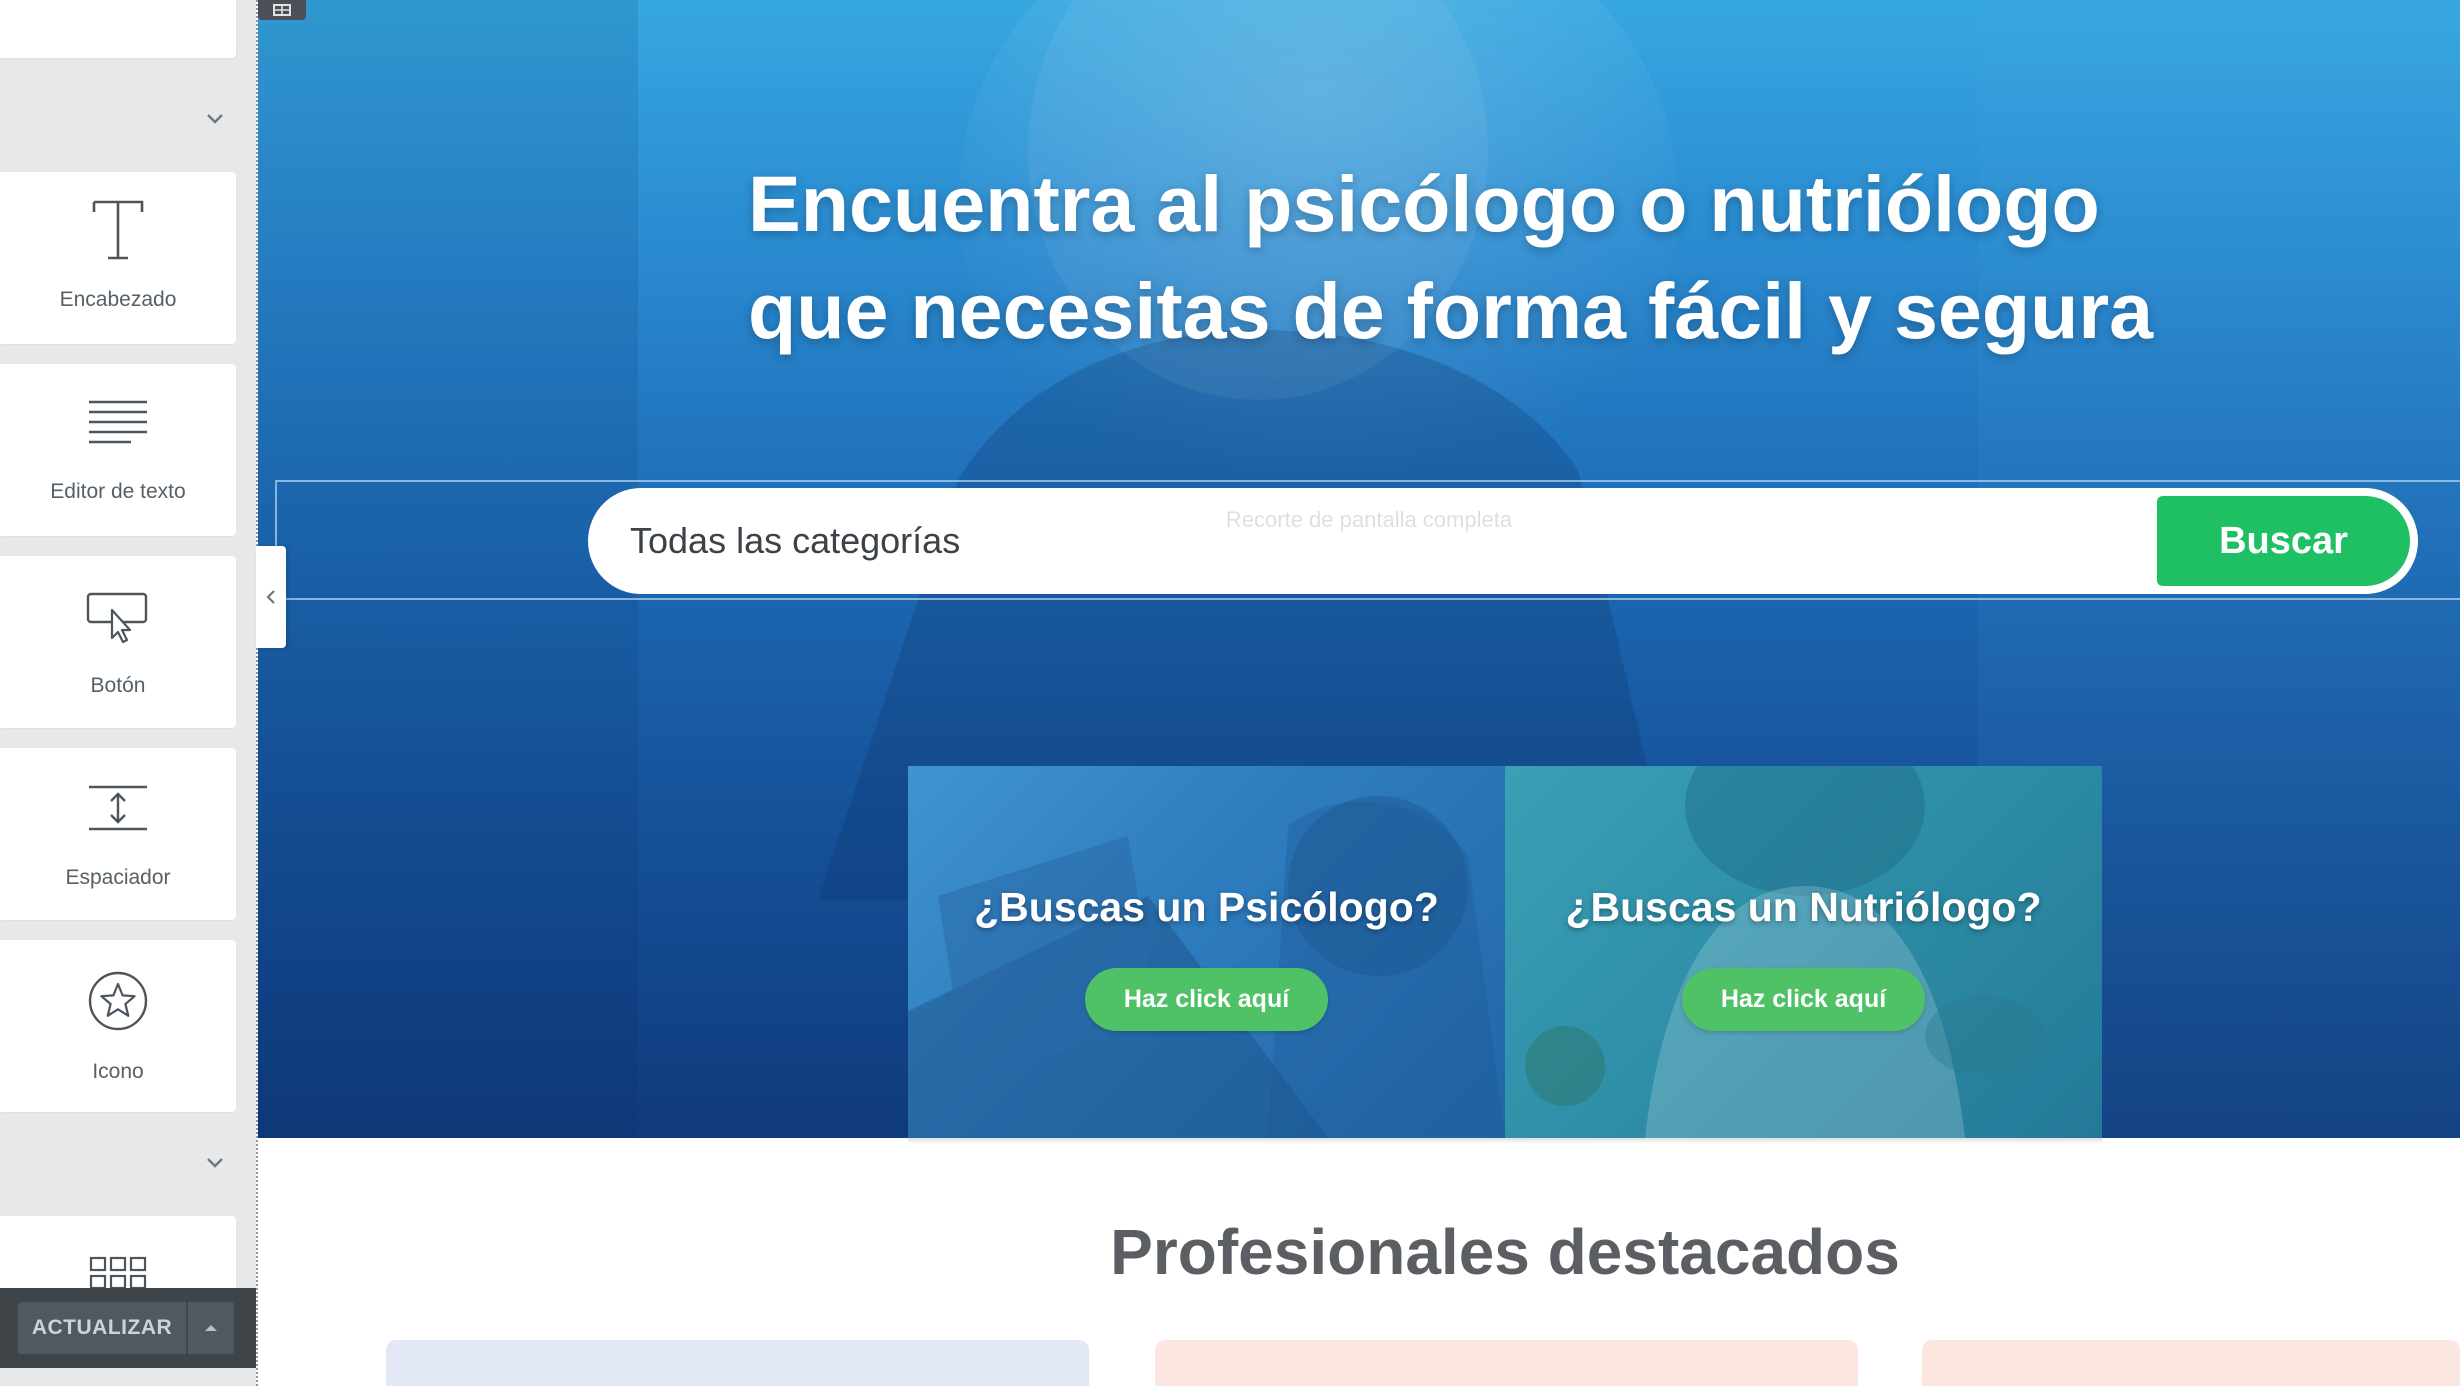 The image size is (2460, 1386). I want to click on widget-card-previous, so click(118, 29).